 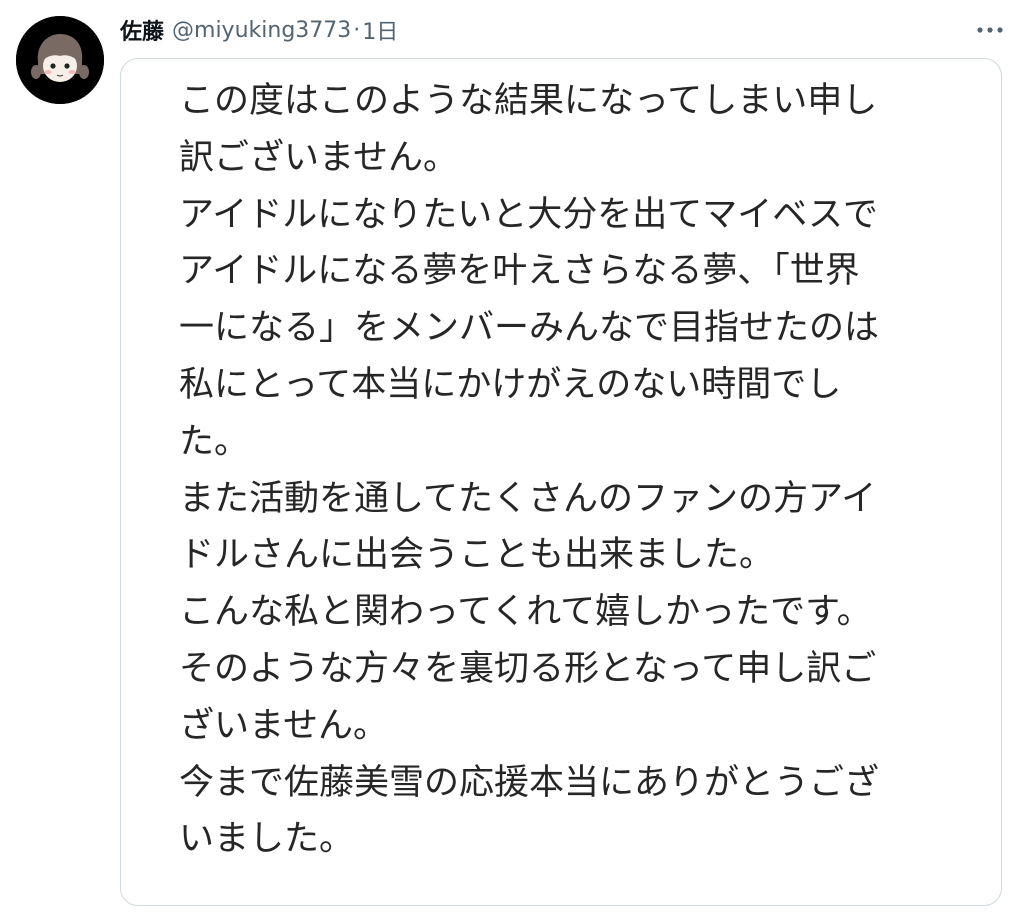 What do you see at coordinates (380, 30) in the screenshot?
I see `timestamp: 1日` at bounding box center [380, 30].